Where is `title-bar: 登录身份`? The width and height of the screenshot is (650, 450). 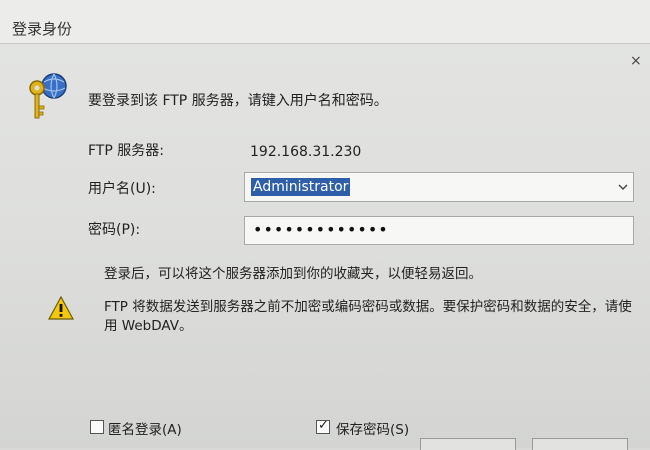
title-bar: 登录身份 is located at coordinates (325, 22).